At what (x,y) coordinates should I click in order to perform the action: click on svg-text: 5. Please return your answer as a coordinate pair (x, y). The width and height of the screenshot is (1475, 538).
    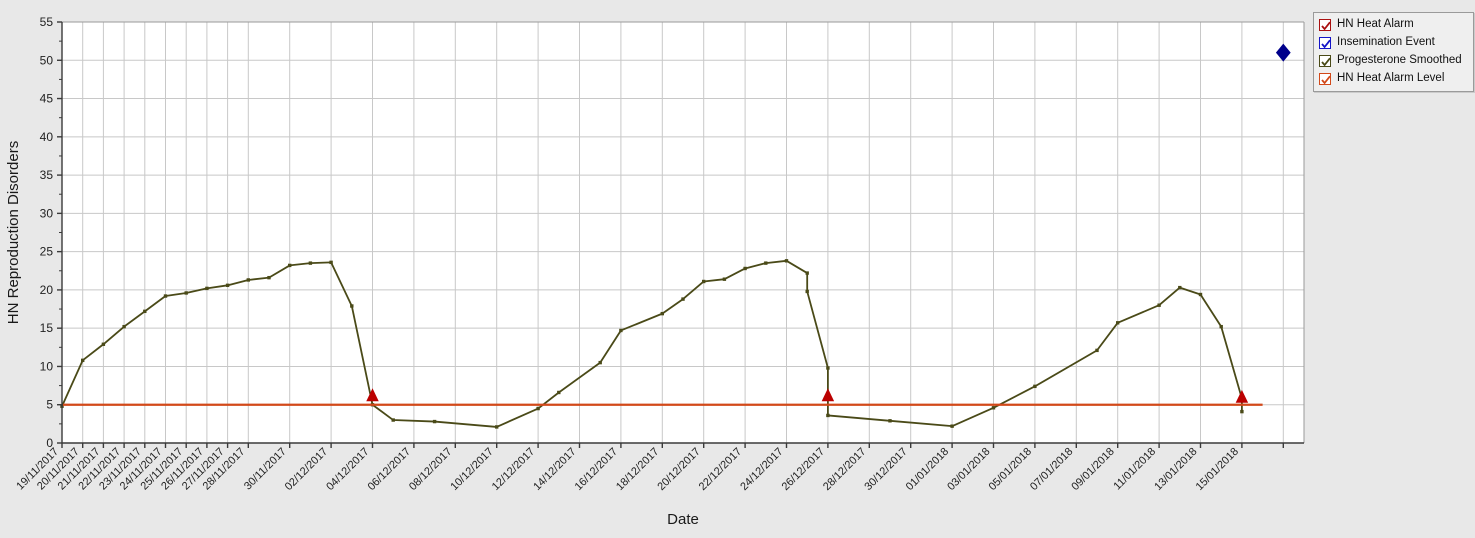
    Looking at the image, I should click on (49, 405).